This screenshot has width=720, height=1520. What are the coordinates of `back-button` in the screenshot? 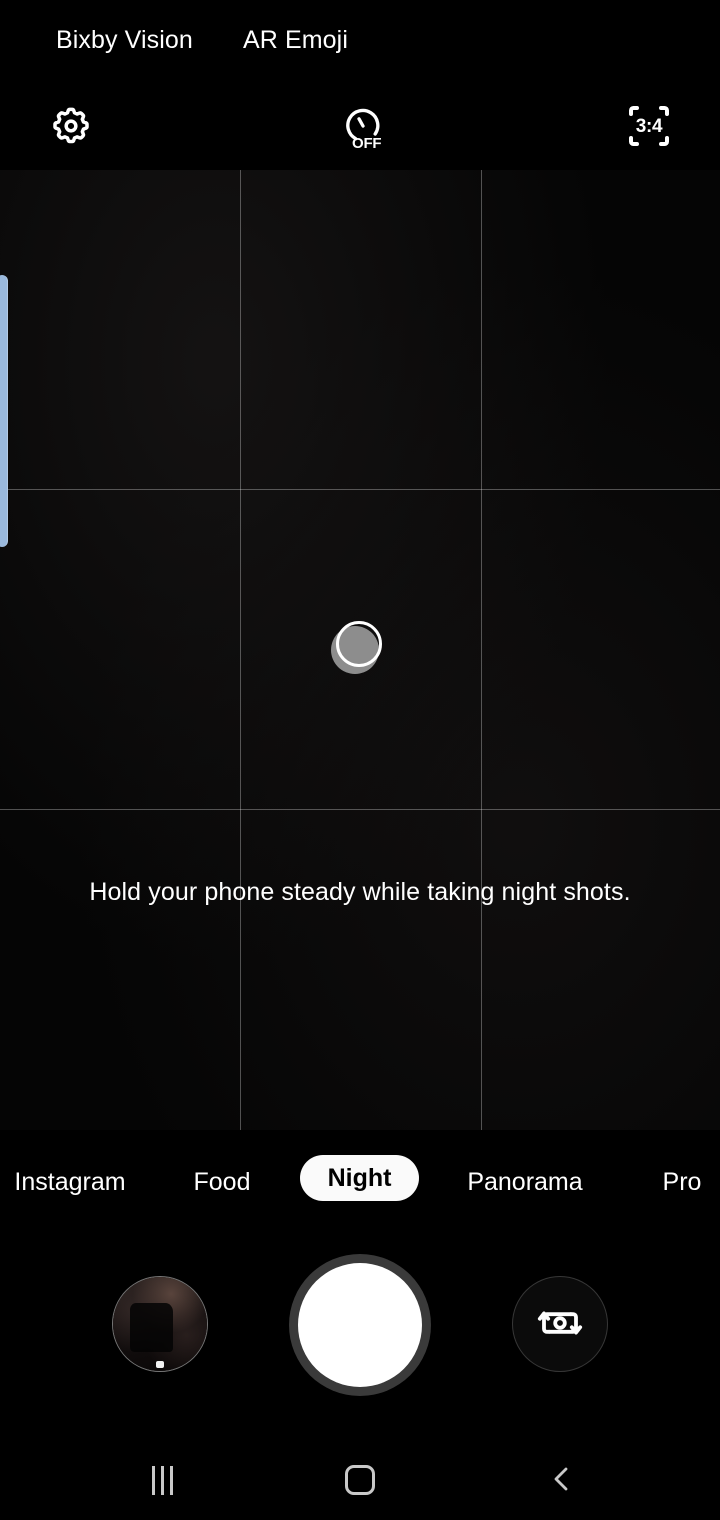 It's located at (562, 1480).